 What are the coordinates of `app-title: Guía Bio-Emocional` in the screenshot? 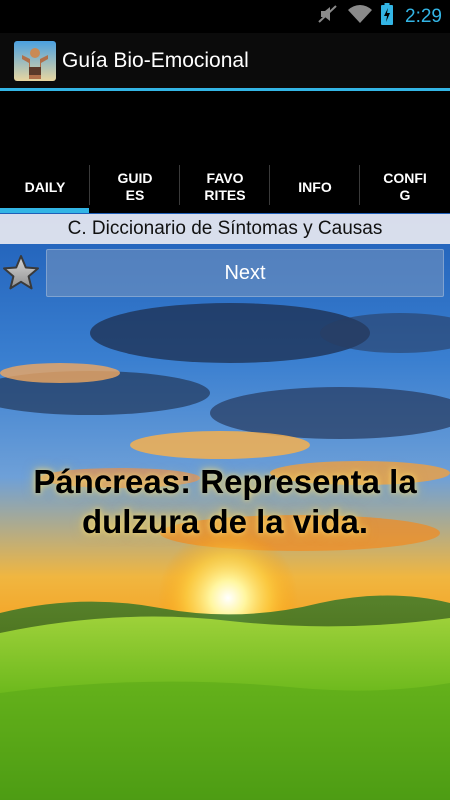 It's located at (155, 60).